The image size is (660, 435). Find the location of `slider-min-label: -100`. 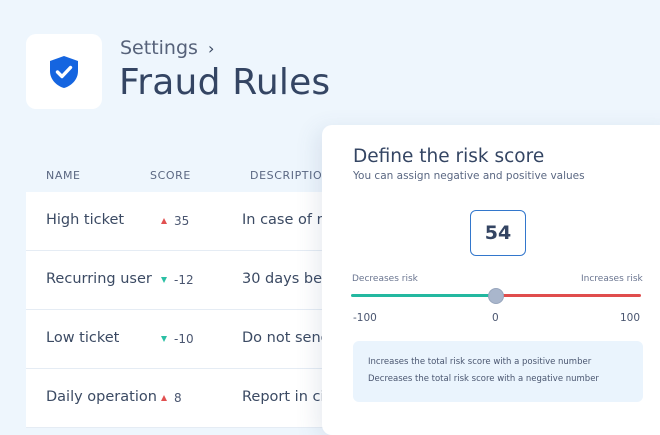

slider-min-label: -100 is located at coordinates (365, 318).